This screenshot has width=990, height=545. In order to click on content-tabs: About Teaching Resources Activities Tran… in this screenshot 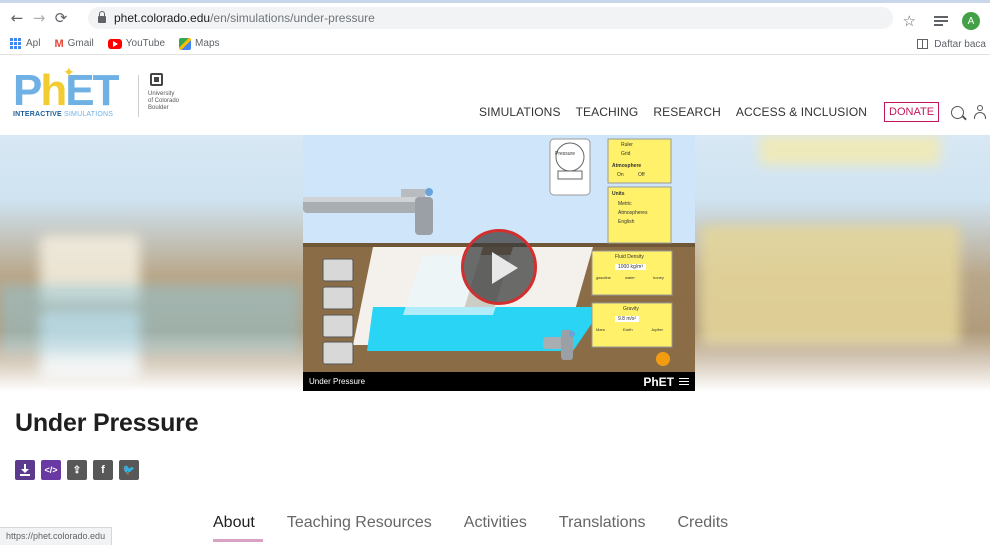, I will do `click(486, 528)`.